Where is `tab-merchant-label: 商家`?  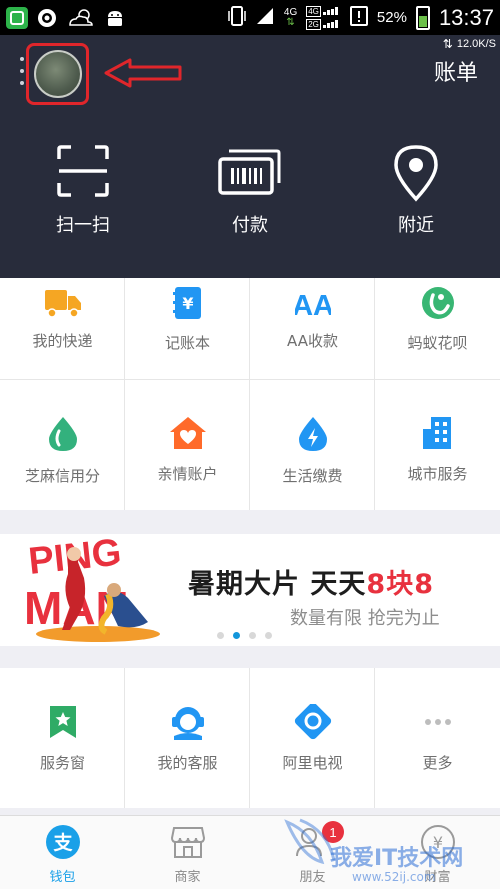 tab-merchant-label: 商家 is located at coordinates (187, 877).